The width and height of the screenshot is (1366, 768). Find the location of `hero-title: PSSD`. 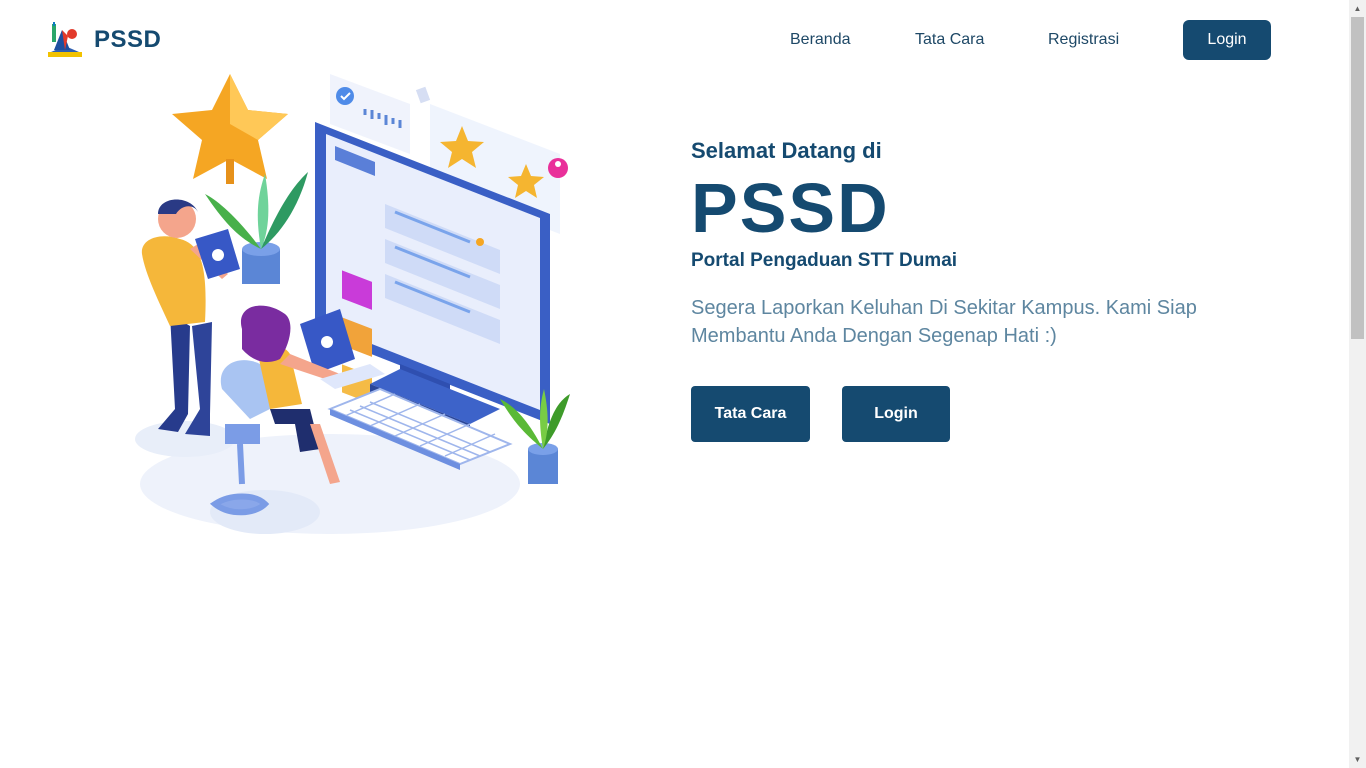

hero-title: PSSD is located at coordinates (790, 208).